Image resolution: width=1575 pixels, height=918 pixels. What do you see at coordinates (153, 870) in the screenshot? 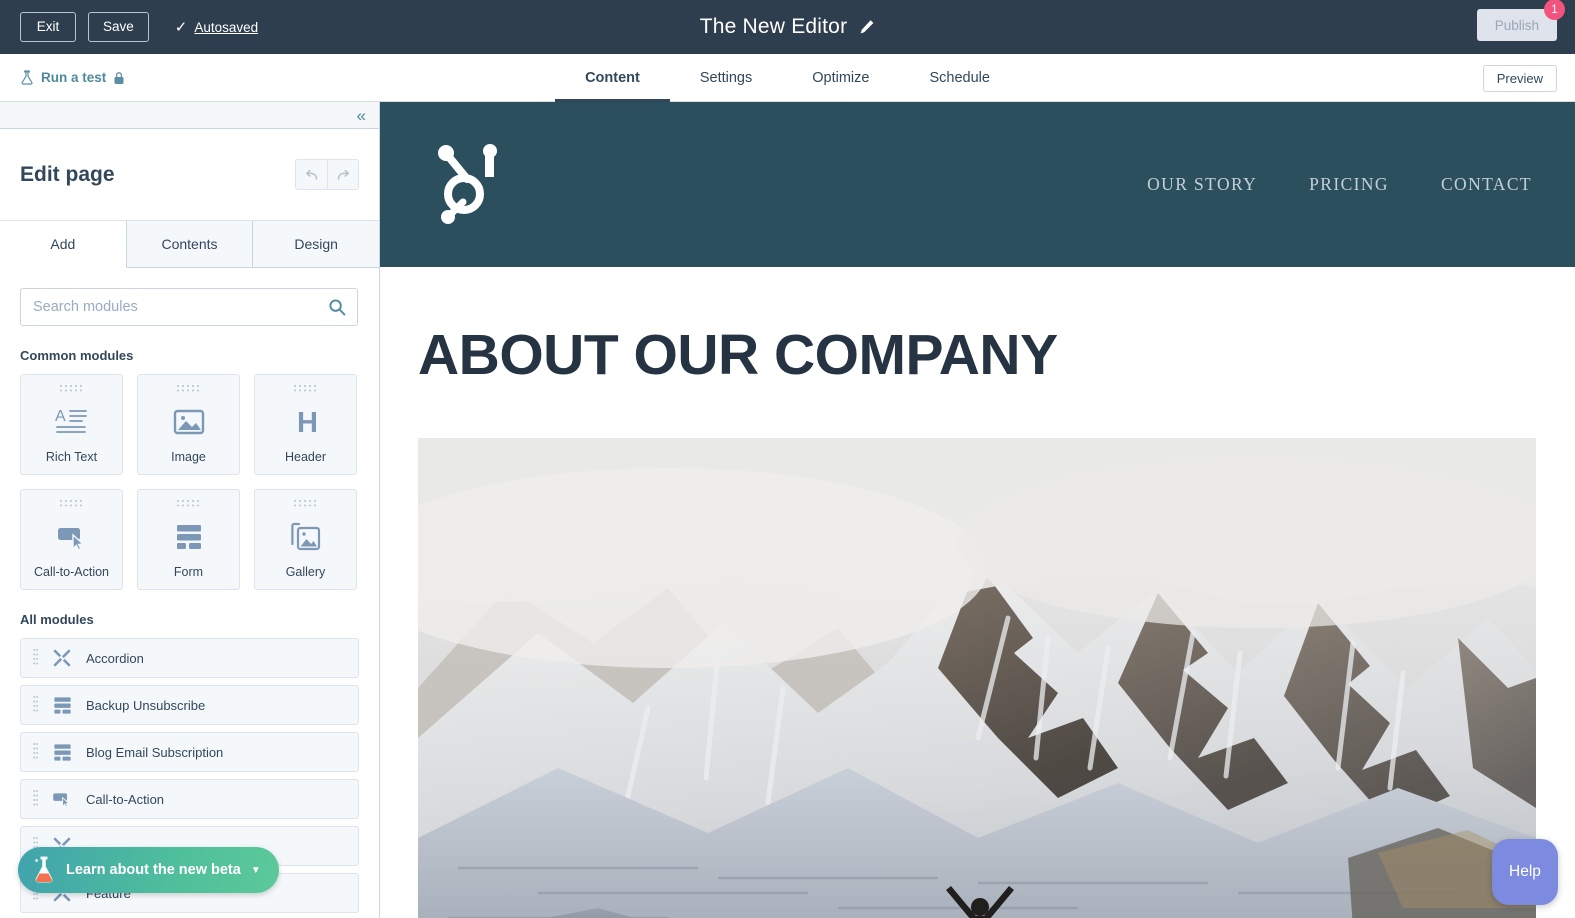
I see `beta-pill-label: Learn about the new beta` at bounding box center [153, 870].